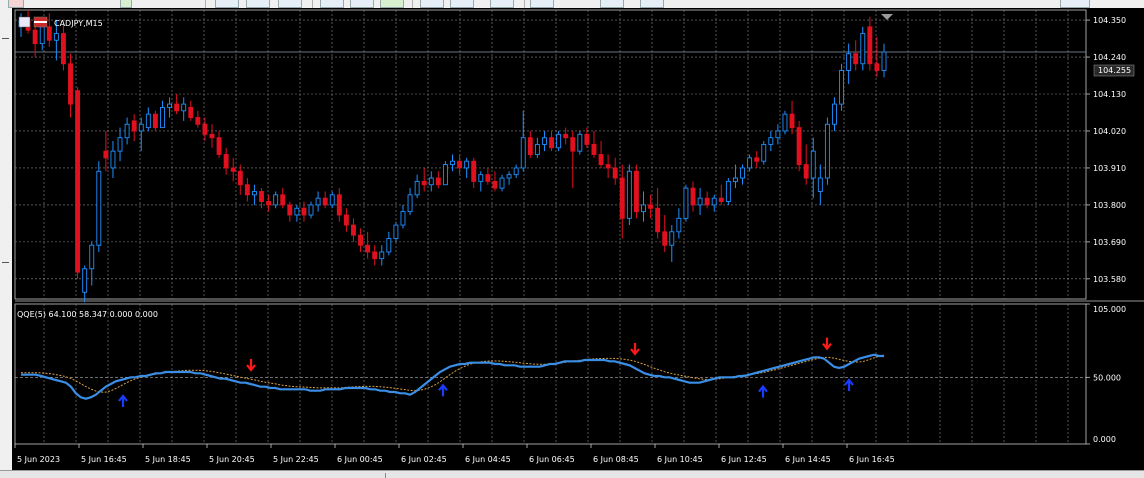  What do you see at coordinates (312, 4) in the screenshot?
I see `toolbar-separator` at bounding box center [312, 4].